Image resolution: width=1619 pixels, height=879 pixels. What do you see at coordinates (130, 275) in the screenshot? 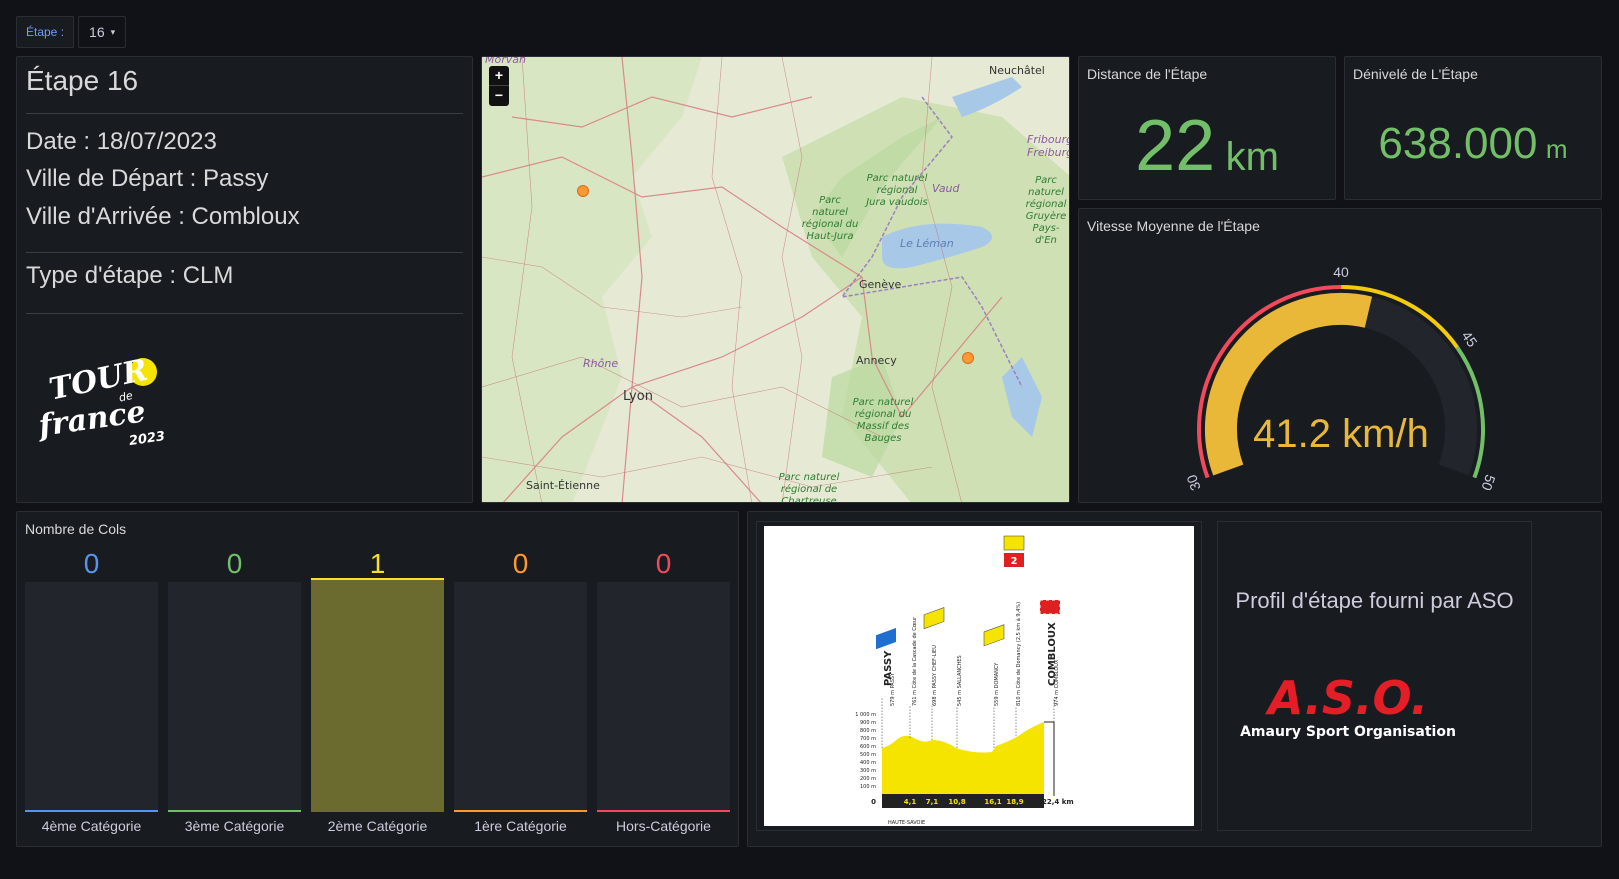
I see `stage-type: Type d'étape : CLM` at bounding box center [130, 275].